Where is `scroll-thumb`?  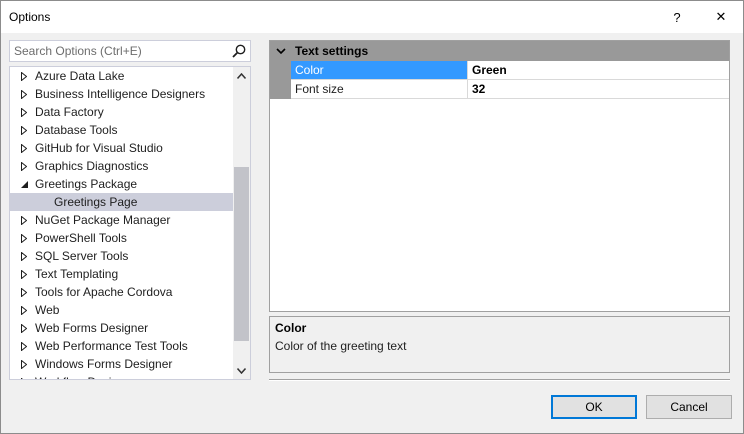
scroll-thumb is located at coordinates (241, 254).